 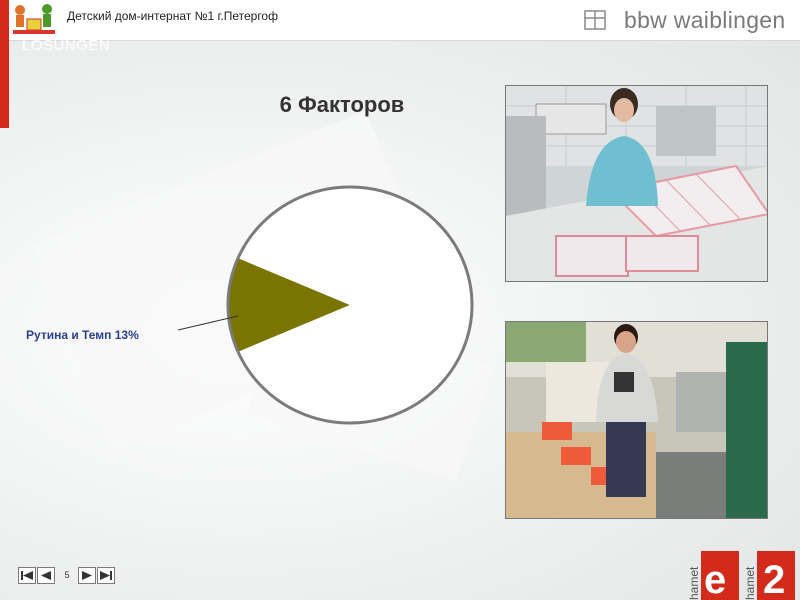 I want to click on logo-letter: e, so click(x=715, y=579).